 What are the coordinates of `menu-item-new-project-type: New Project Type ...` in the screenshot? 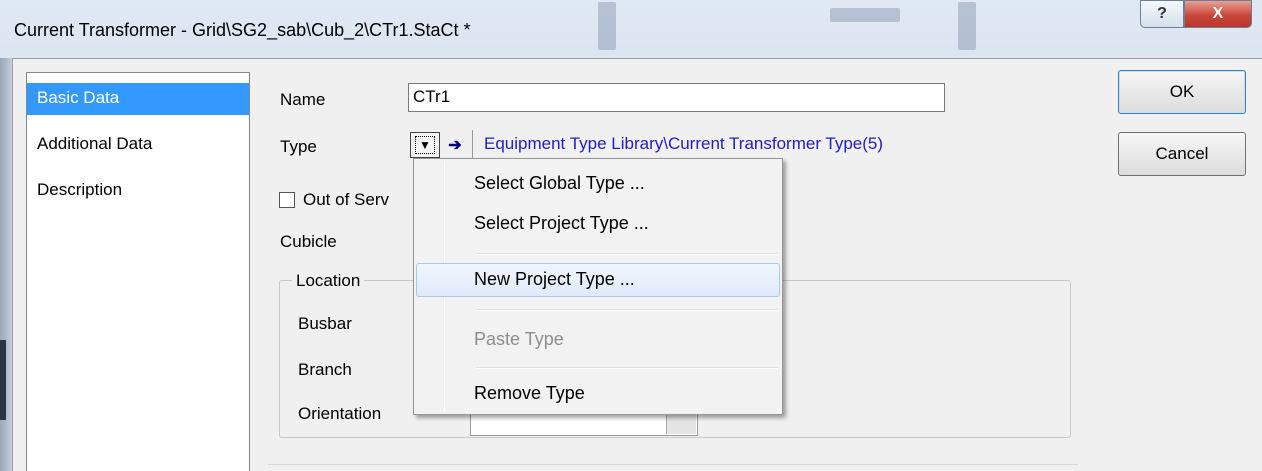 It's located at (598, 280).